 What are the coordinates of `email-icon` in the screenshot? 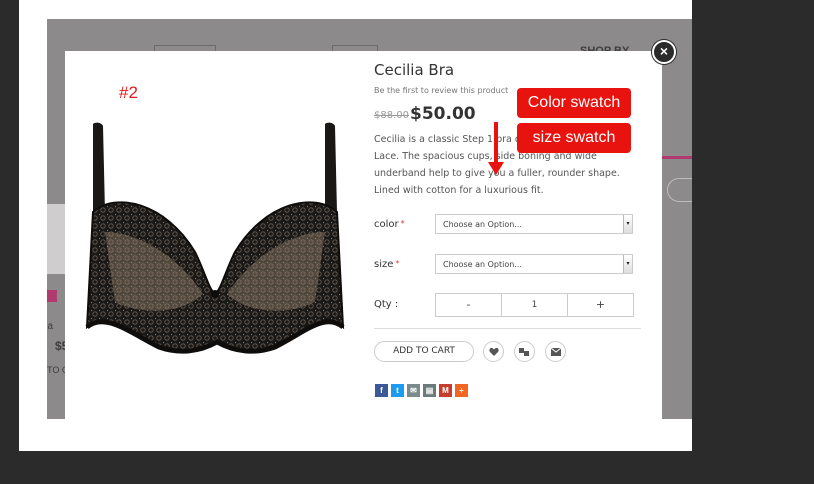 It's located at (555, 351).